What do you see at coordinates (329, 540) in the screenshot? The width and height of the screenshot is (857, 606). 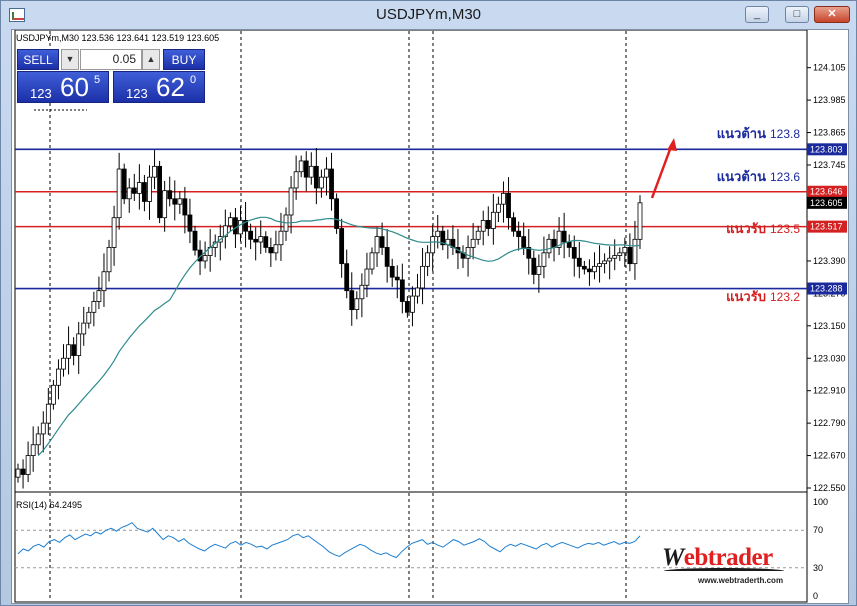 I see `rsi-line` at bounding box center [329, 540].